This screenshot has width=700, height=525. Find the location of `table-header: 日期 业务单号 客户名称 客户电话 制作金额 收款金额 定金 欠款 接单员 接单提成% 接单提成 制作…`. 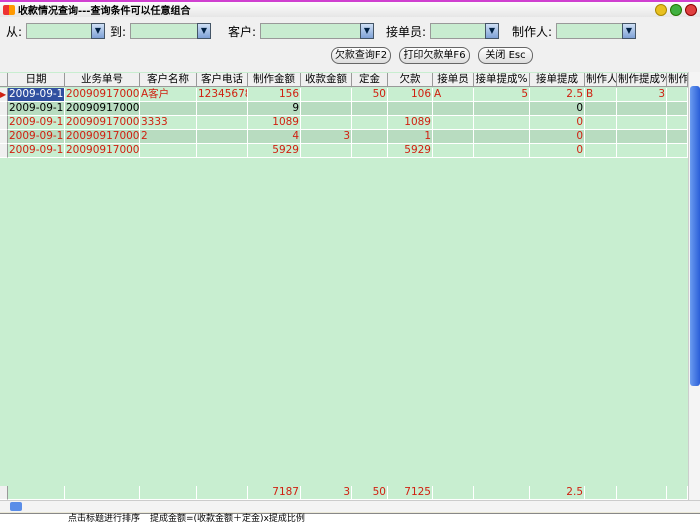

table-header: 日期 业务单号 客户名称 客户电话 制作金额 收款金额 定金 欠款 接单员 接单提成% 接单提成 制作… is located at coordinates (344, 80).